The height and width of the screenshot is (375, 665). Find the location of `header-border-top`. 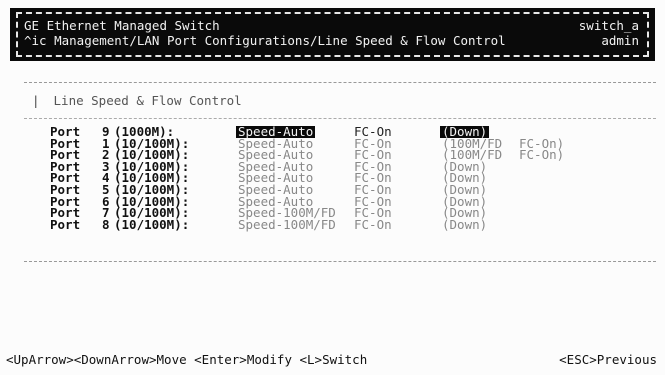

header-border-top is located at coordinates (332, 13).